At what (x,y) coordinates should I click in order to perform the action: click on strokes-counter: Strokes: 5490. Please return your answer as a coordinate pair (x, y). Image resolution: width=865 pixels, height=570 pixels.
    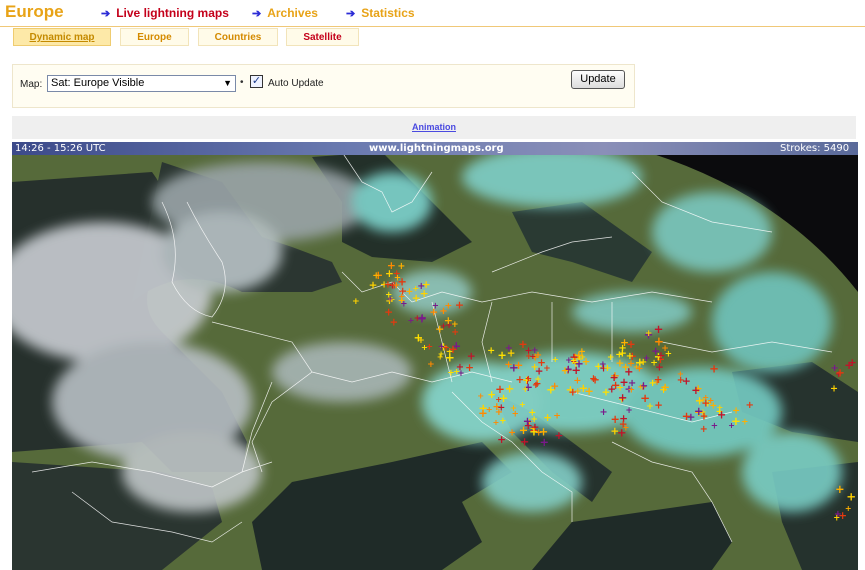
    Looking at the image, I should click on (814, 149).